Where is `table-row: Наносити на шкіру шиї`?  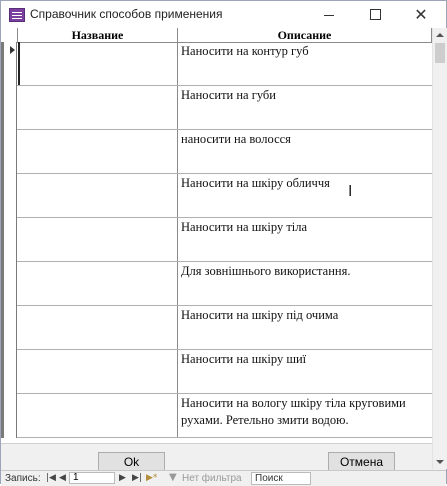
table-row: Наносити на шкіру шиї is located at coordinates (216, 372).